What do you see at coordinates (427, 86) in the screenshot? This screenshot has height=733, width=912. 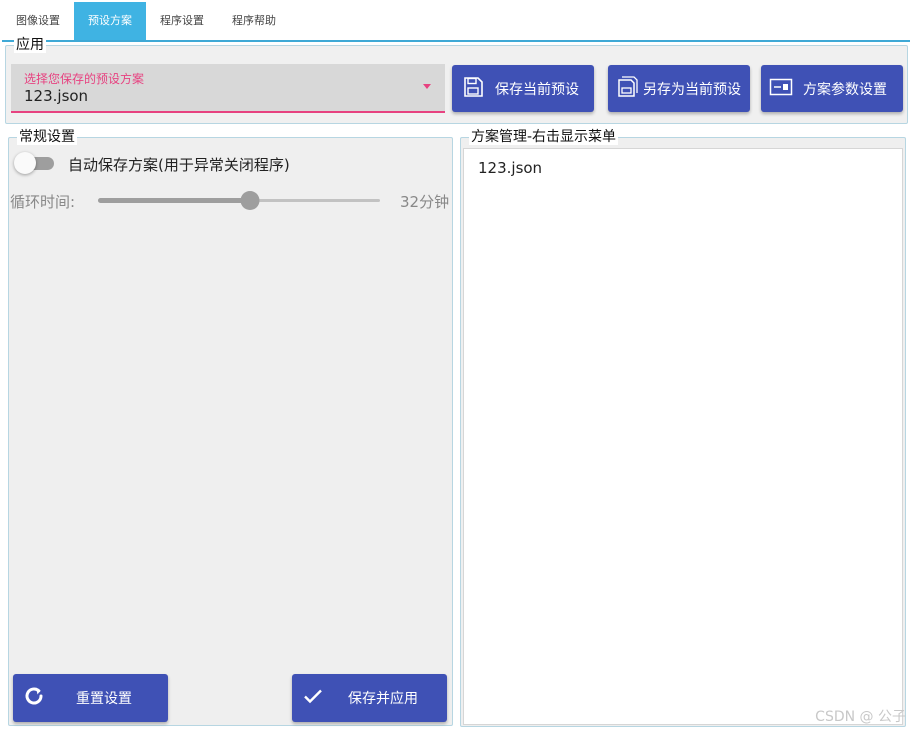 I see `caret-down-icon` at bounding box center [427, 86].